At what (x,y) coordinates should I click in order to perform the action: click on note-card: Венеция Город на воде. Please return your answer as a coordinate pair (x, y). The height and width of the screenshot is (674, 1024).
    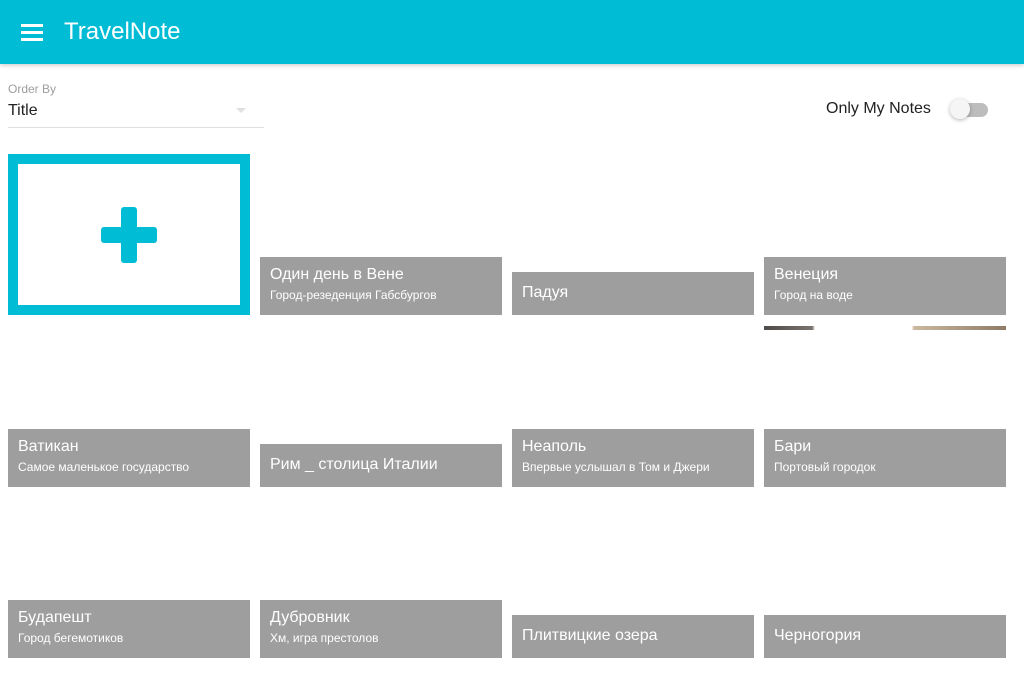
    Looking at the image, I should click on (885, 234).